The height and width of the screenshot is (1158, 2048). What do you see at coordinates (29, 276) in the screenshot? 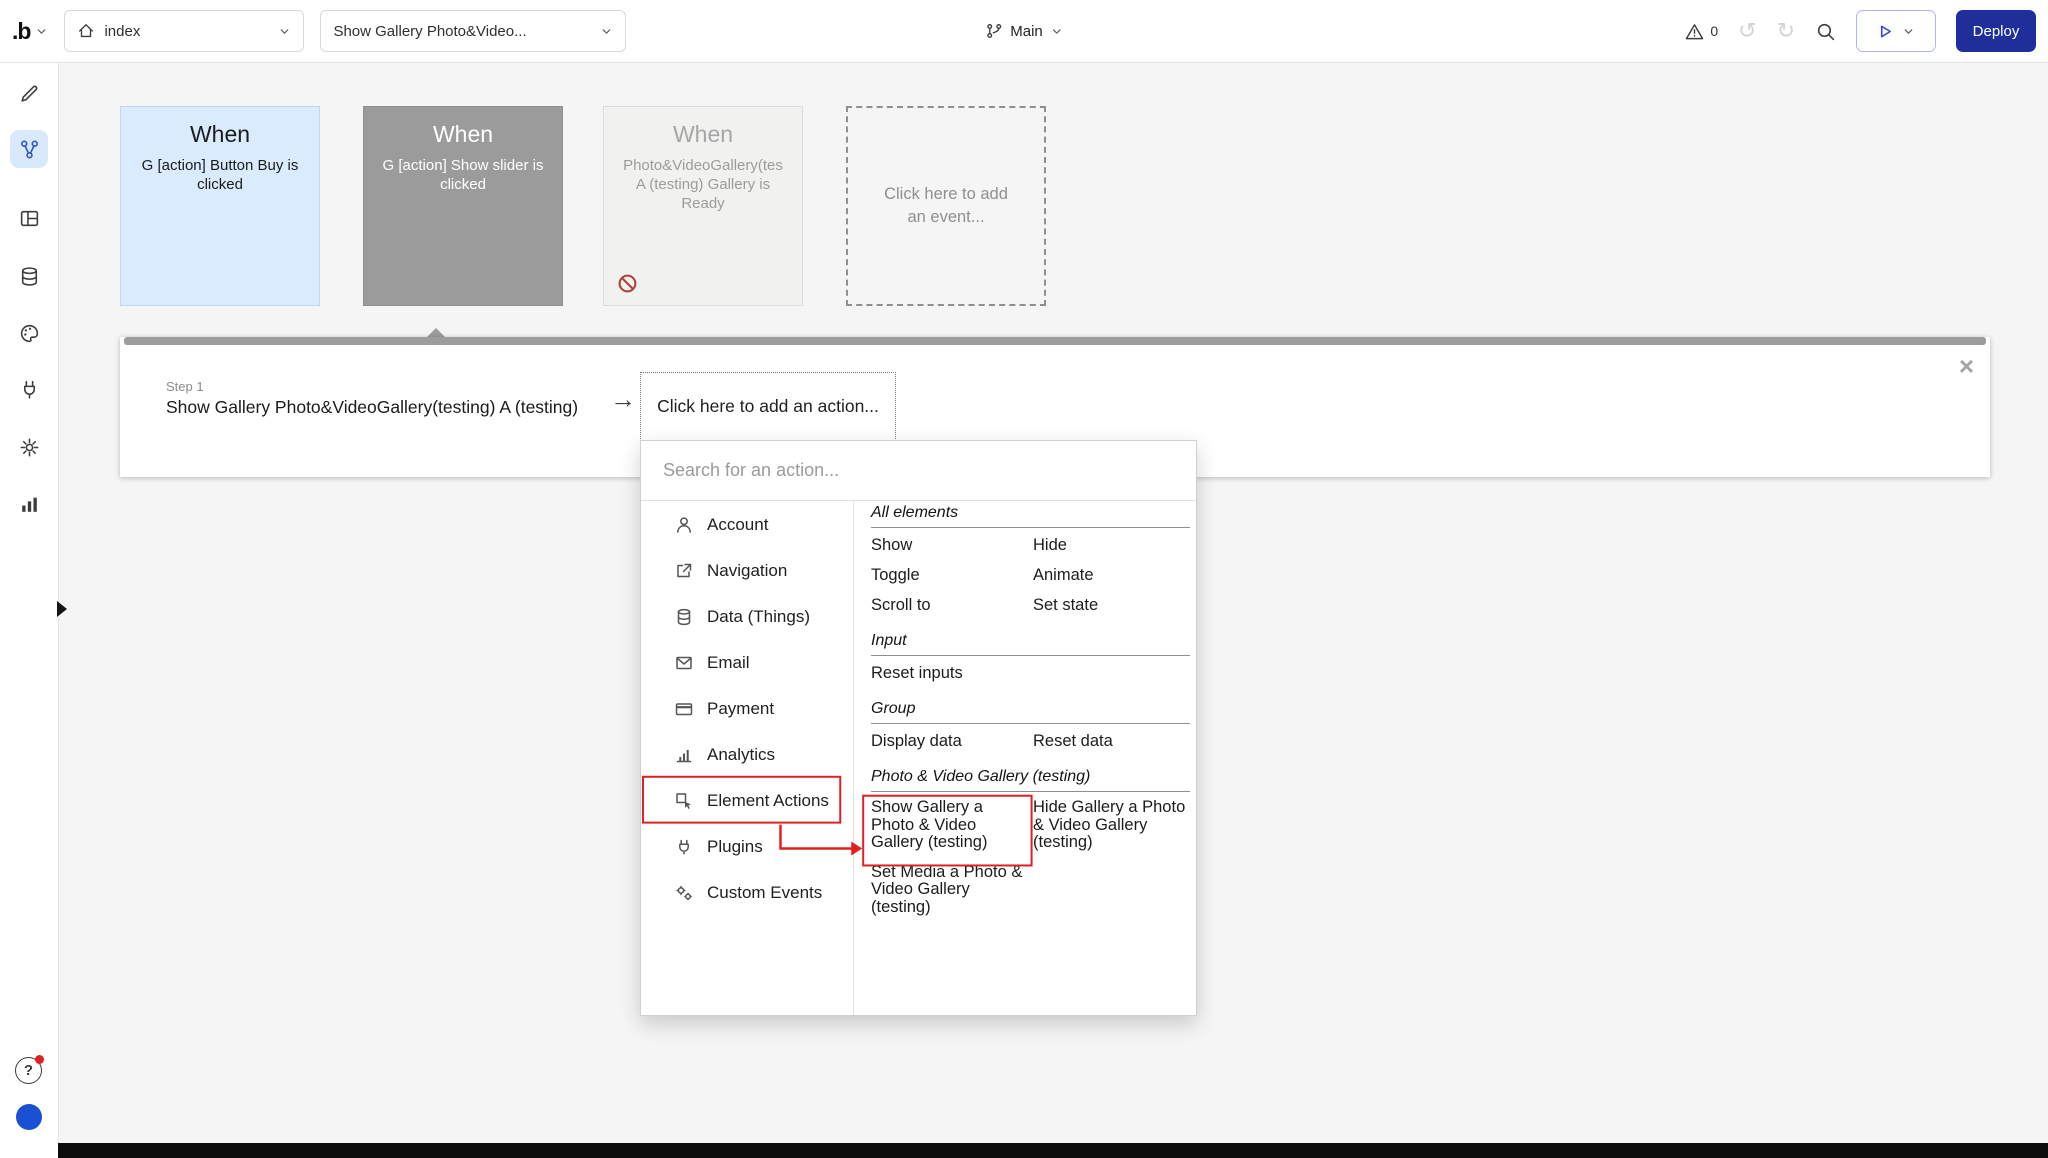
I see `sidebar-item-data` at bounding box center [29, 276].